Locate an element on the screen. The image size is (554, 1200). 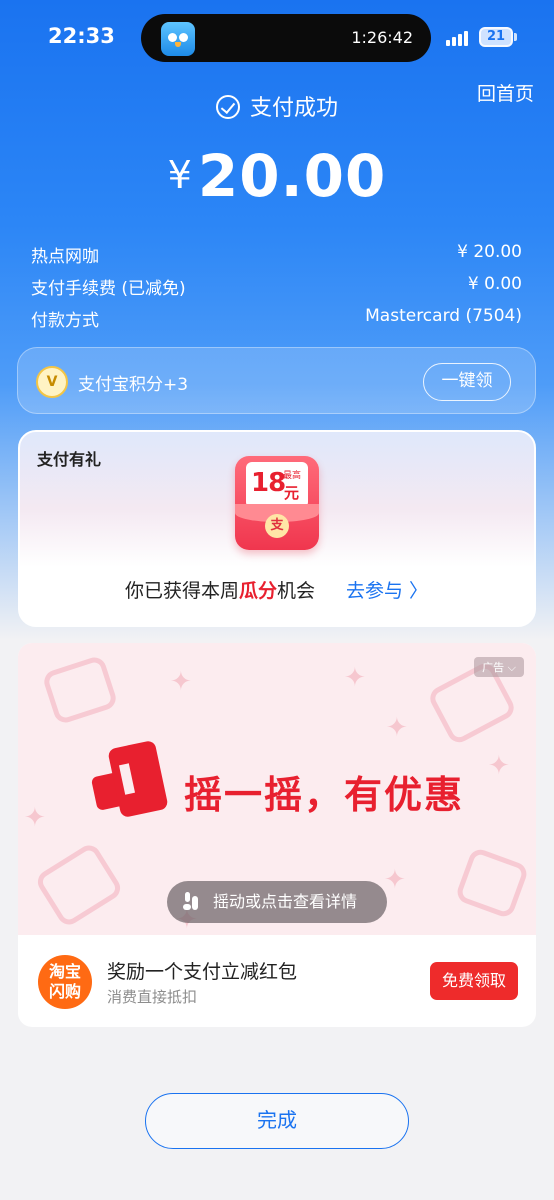
points-coin-icon: V is located at coordinates (52, 382).